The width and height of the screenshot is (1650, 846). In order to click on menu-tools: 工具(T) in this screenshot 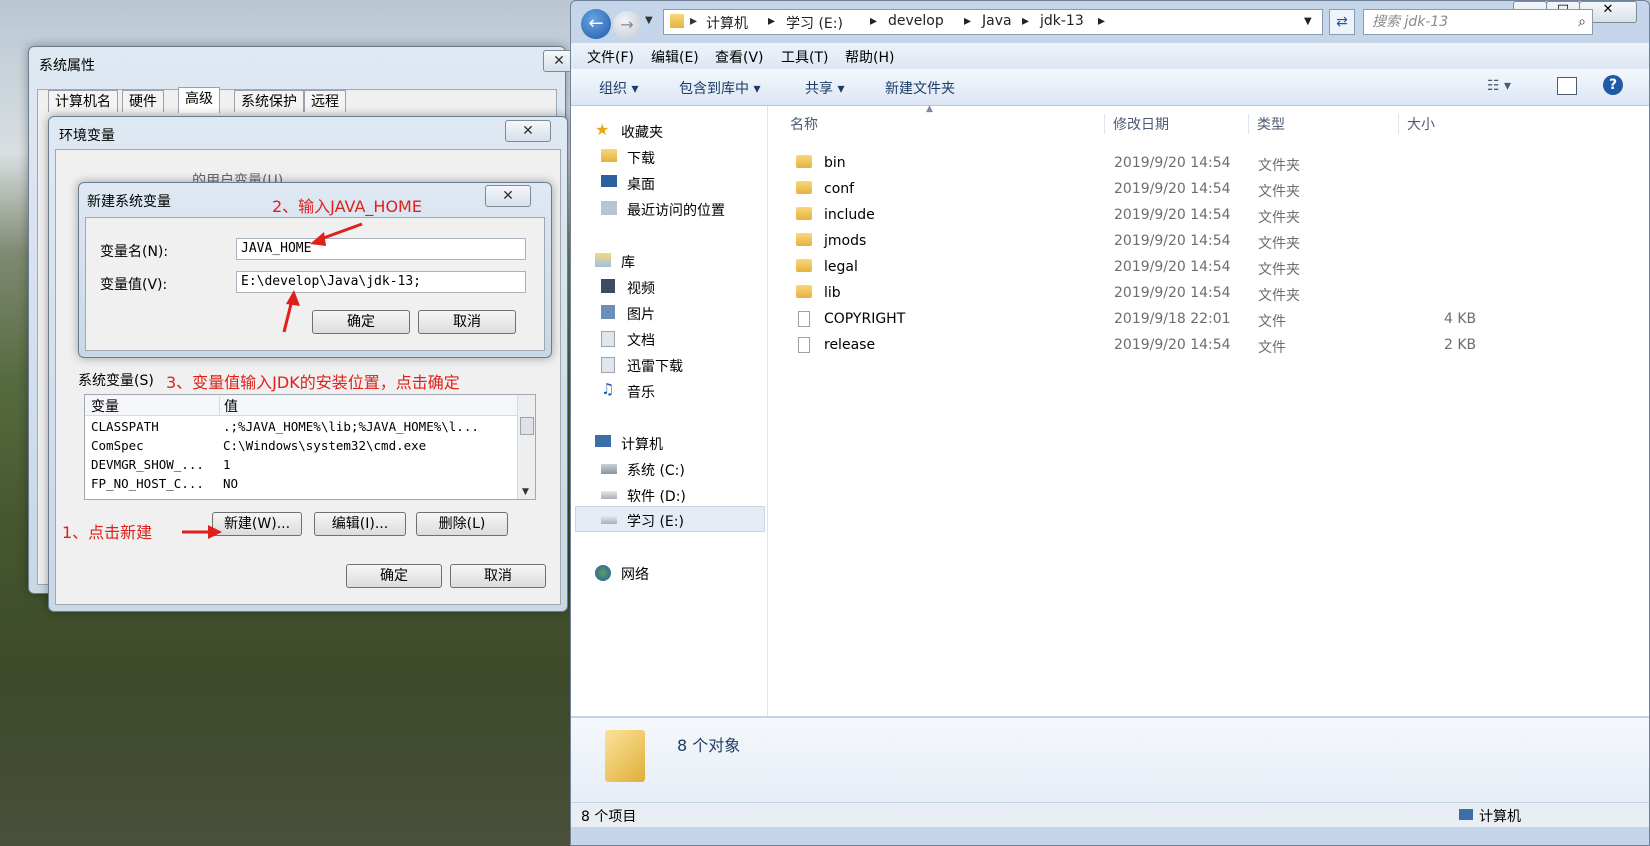, I will do `click(804, 57)`.